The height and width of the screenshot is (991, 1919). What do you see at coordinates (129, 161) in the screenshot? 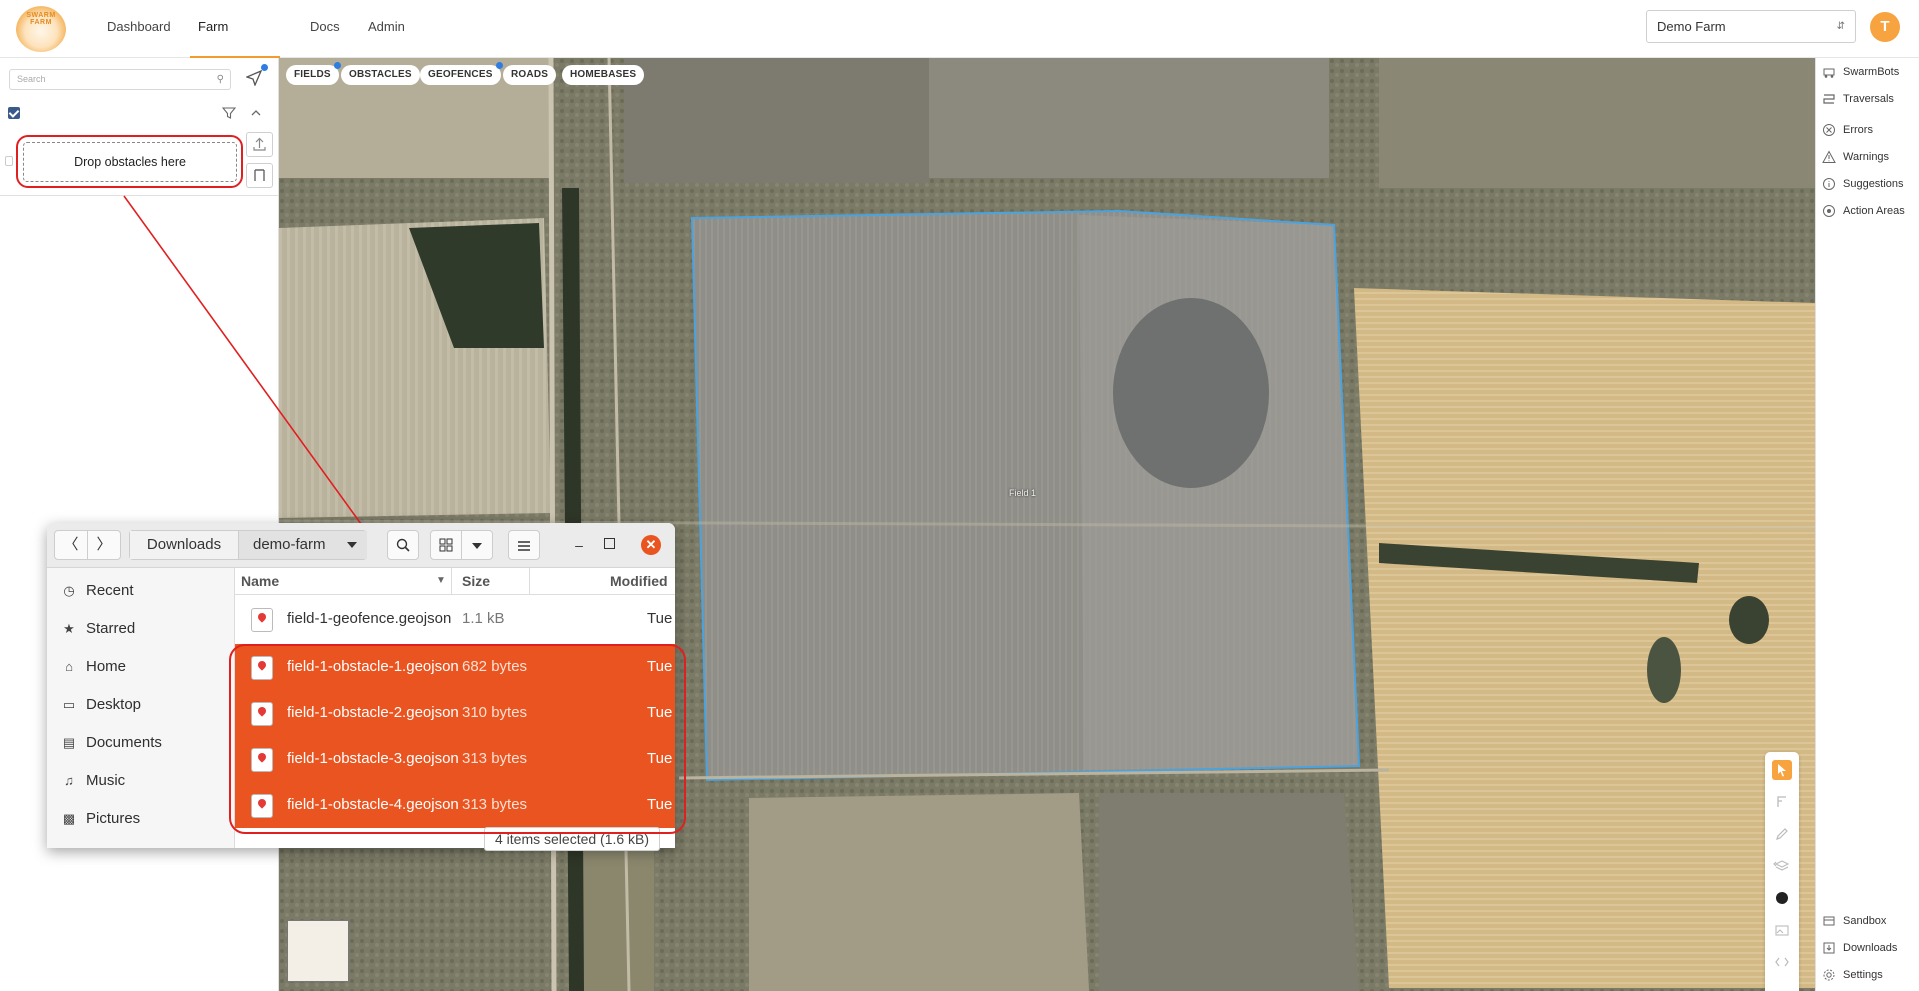
I see `annotation-highlight-drop-zone` at bounding box center [129, 161].